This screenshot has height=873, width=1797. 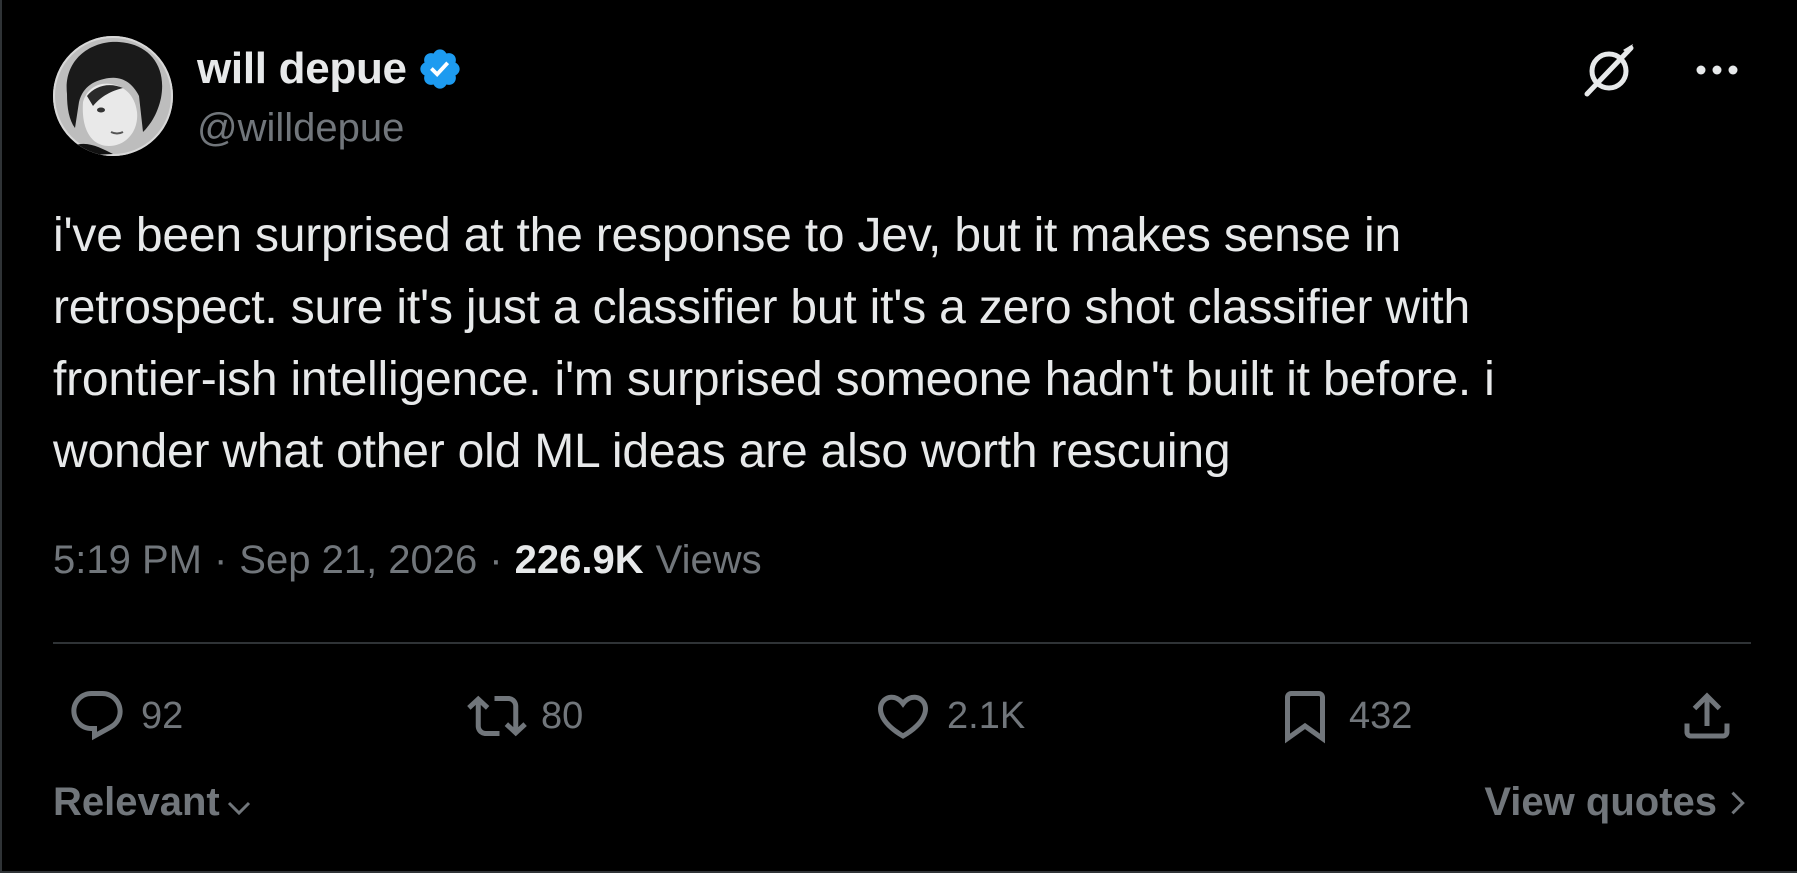 I want to click on reply-button: 92, so click(x=125, y=716).